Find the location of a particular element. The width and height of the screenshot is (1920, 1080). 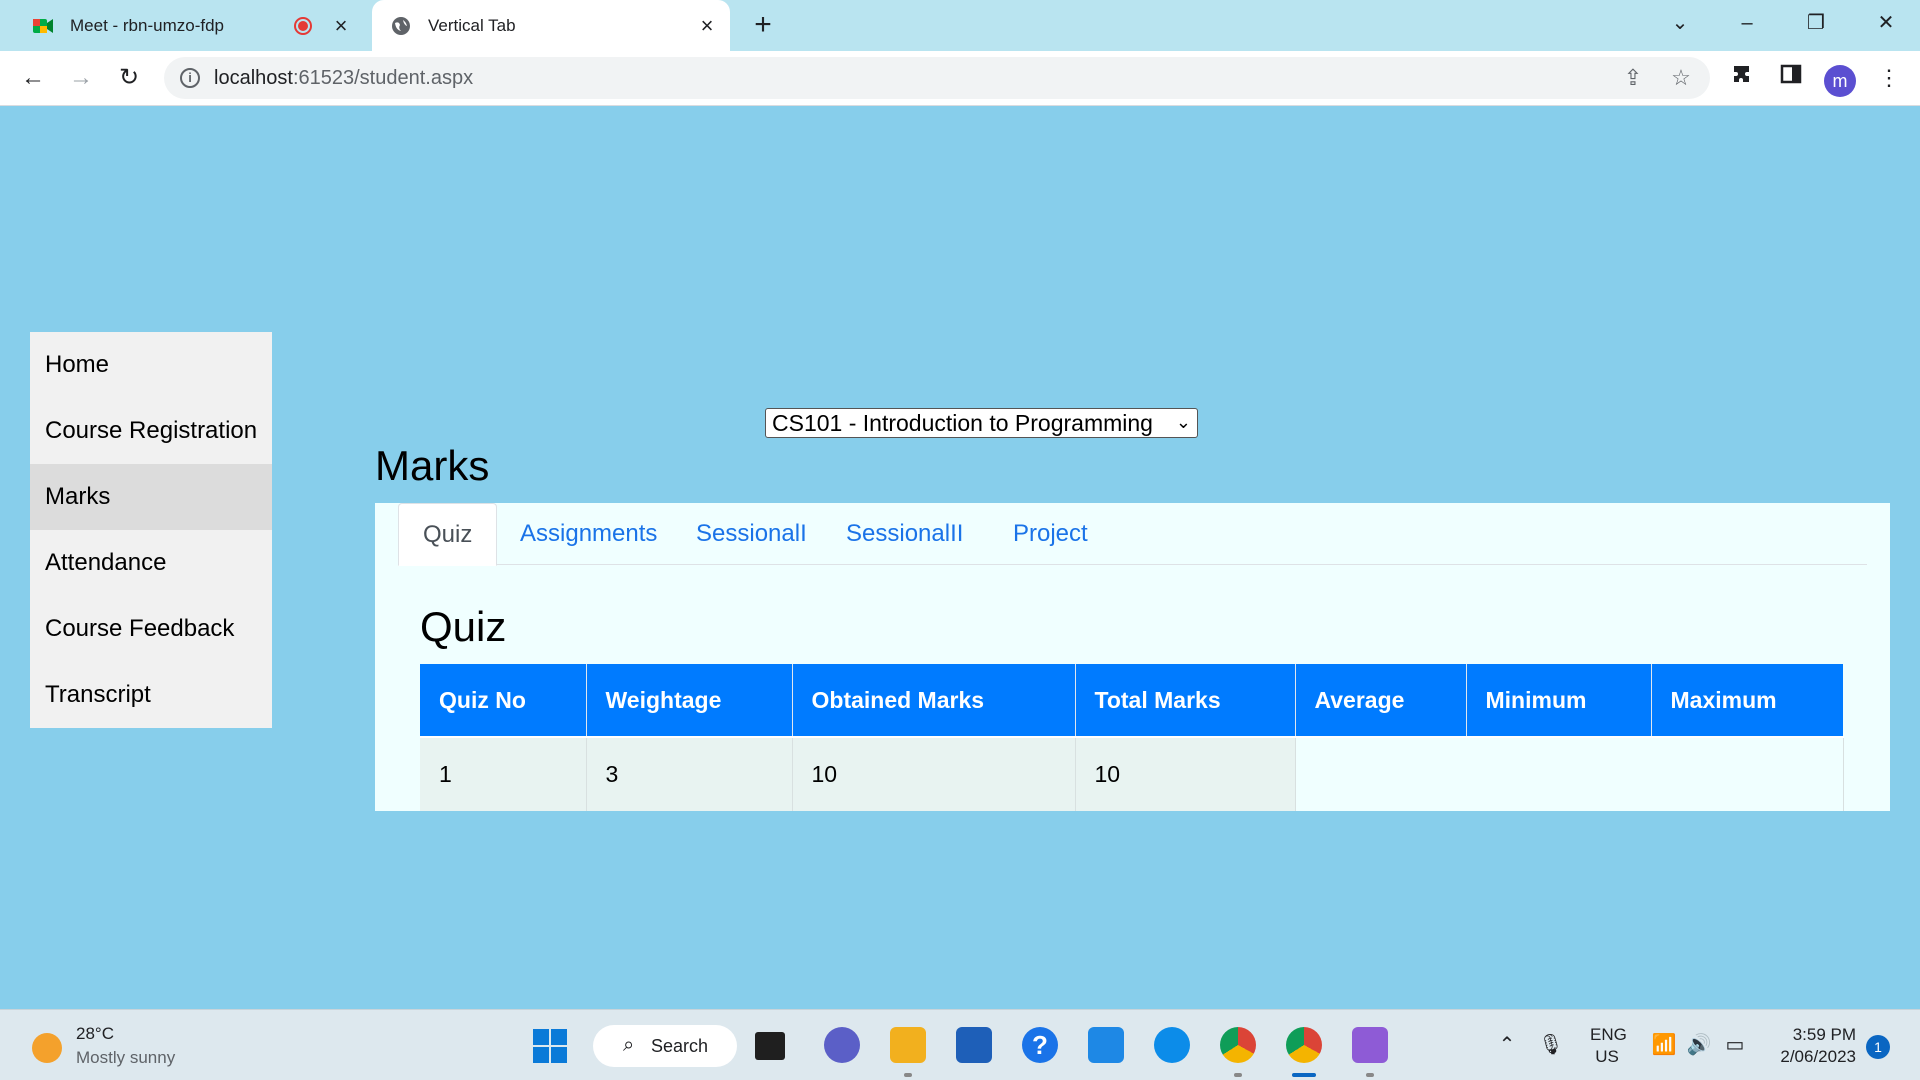

tab-search-chevron-icon: ⌄ is located at coordinates (1680, 23).